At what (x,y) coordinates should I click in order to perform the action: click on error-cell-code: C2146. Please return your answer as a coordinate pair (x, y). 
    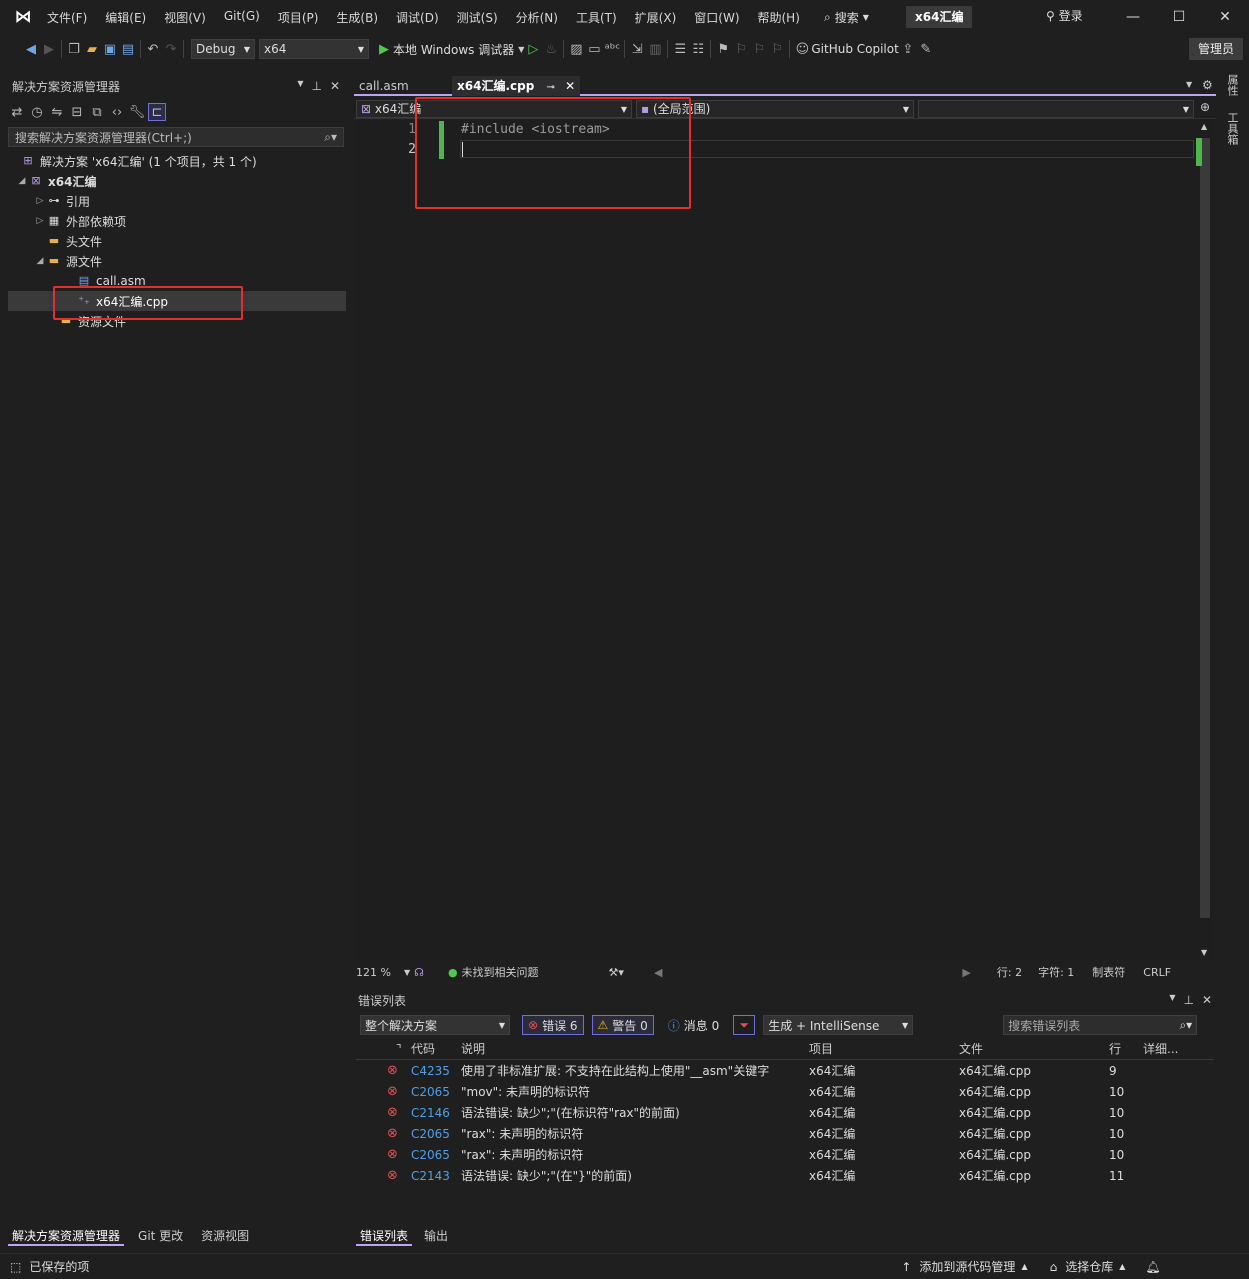
    Looking at the image, I should click on (430, 1113).